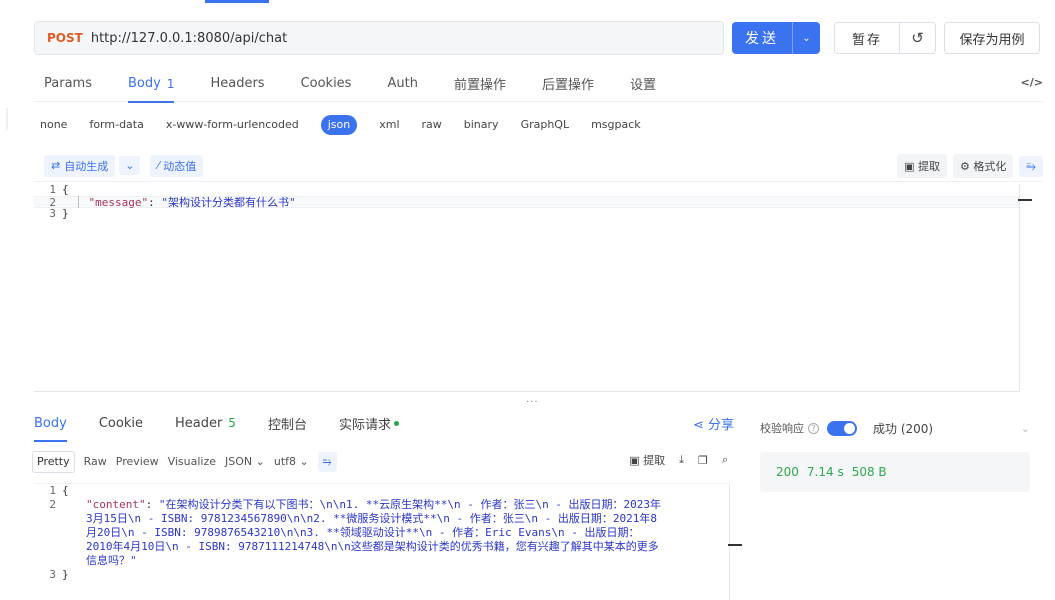  I want to click on response-stats: 200 7.14 s 508 B, so click(895, 472).